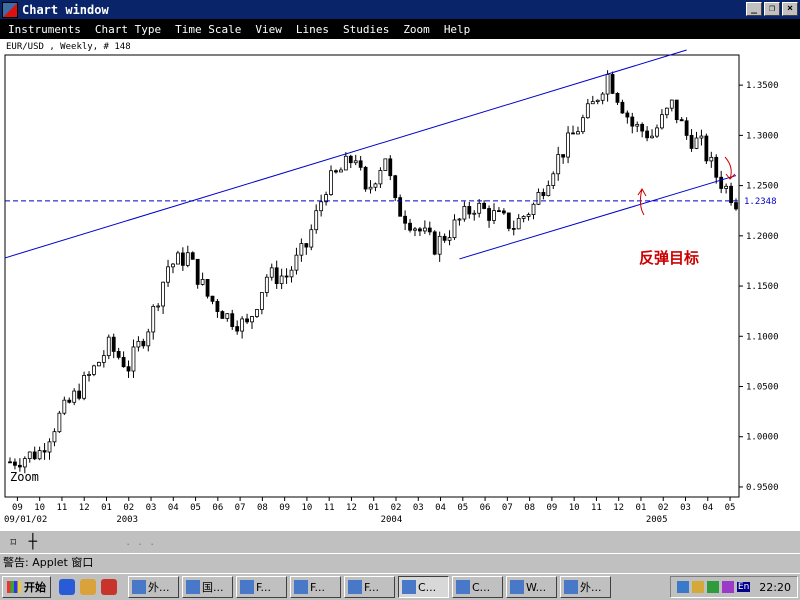 The image size is (800, 600). Describe the element at coordinates (712, 587) in the screenshot. I see `qq-icon` at that location.